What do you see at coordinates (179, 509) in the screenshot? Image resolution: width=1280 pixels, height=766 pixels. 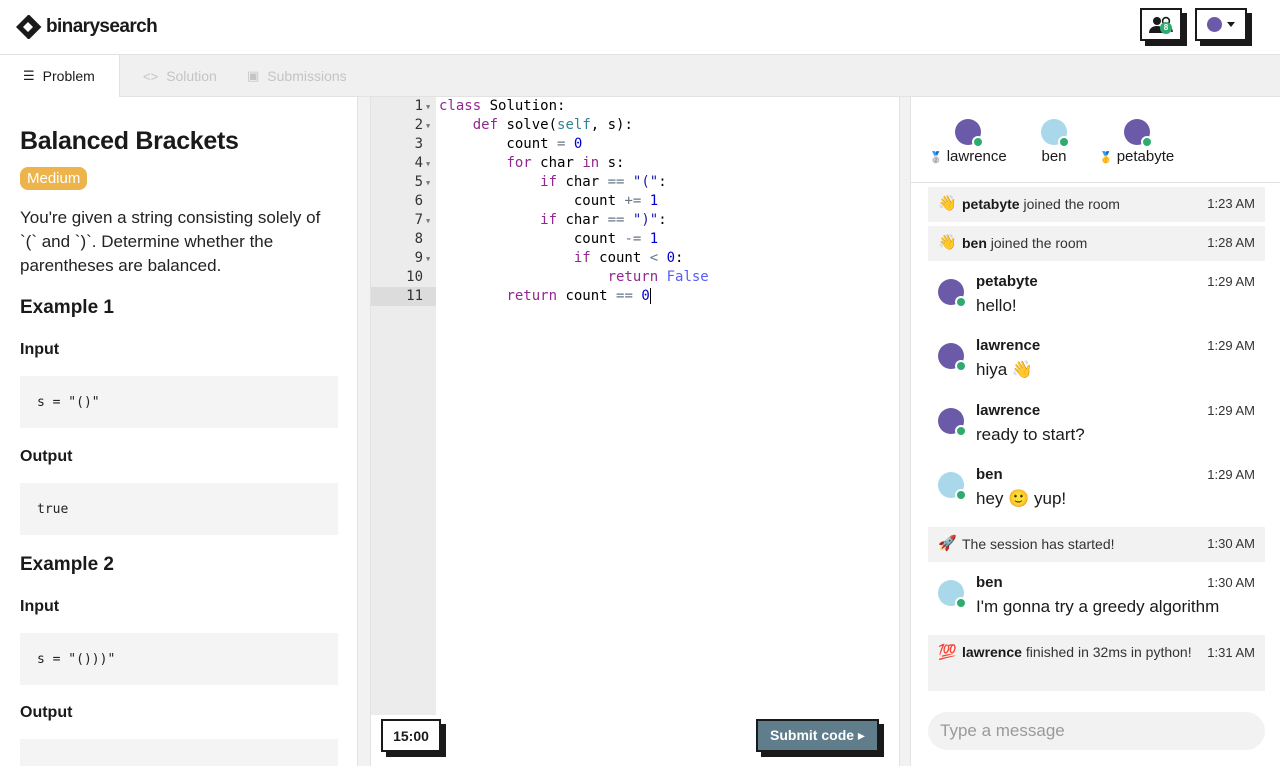 I see `example-output: true` at bounding box center [179, 509].